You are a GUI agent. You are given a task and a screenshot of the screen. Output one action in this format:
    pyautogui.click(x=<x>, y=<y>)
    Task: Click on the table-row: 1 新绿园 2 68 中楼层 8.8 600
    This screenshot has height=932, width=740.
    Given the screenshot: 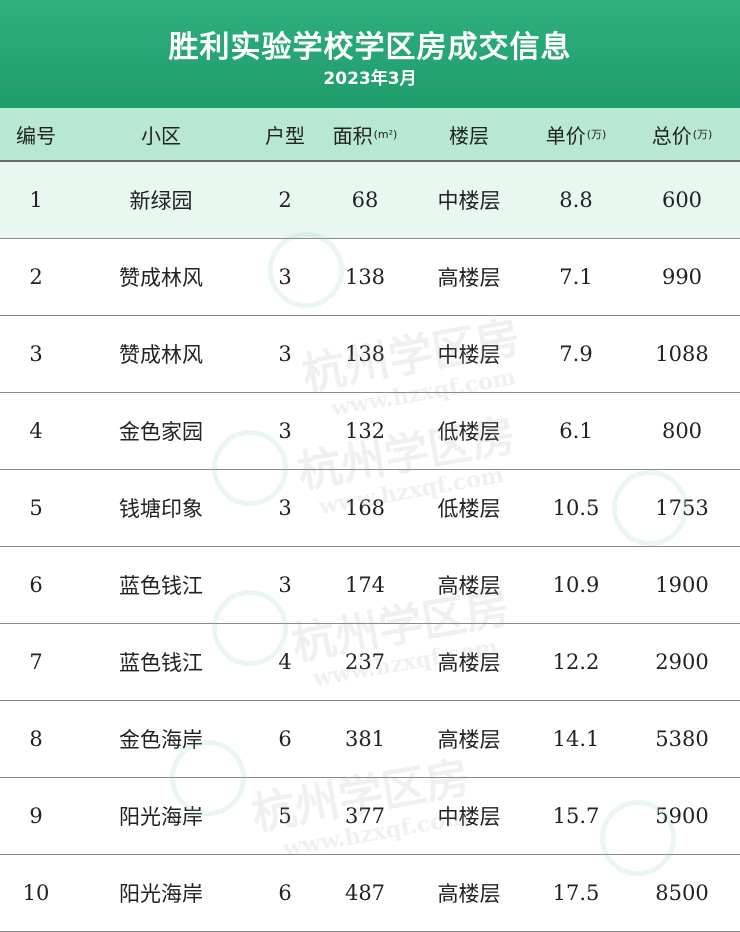 What is the action you would take?
    pyautogui.click(x=370, y=200)
    